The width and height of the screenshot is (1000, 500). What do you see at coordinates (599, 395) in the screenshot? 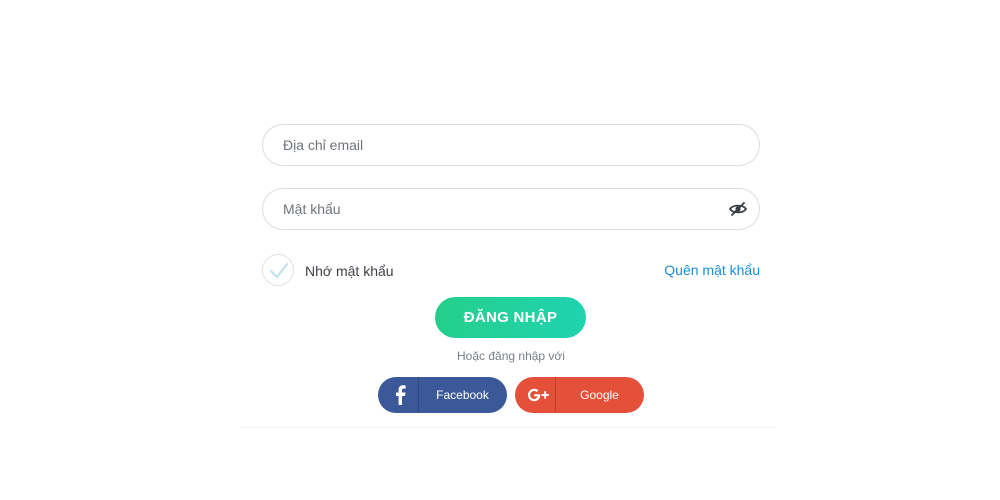
I see `google-label: Google` at bounding box center [599, 395].